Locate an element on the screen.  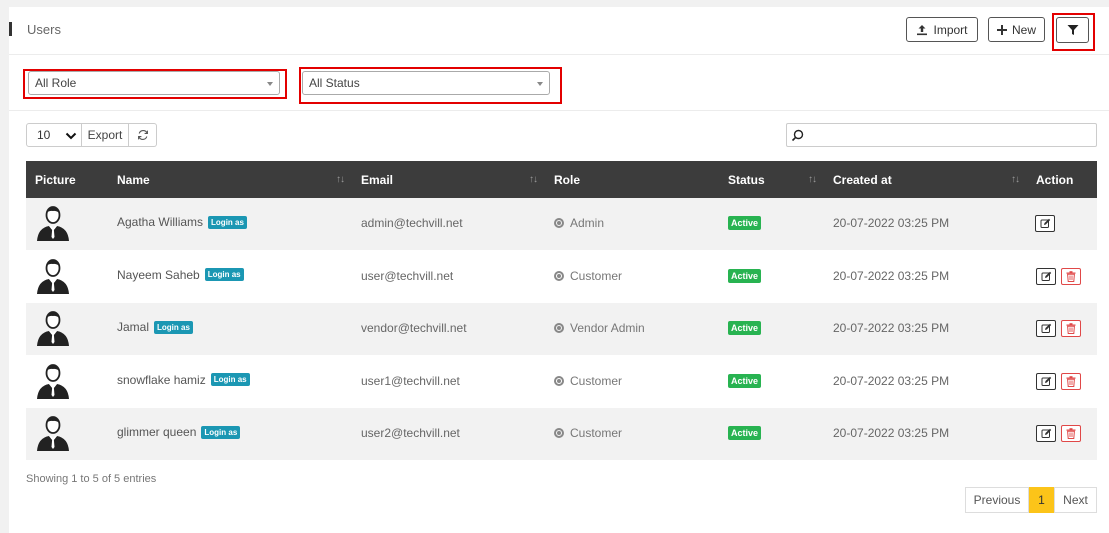
plus-icon is located at coordinates (1001, 29).